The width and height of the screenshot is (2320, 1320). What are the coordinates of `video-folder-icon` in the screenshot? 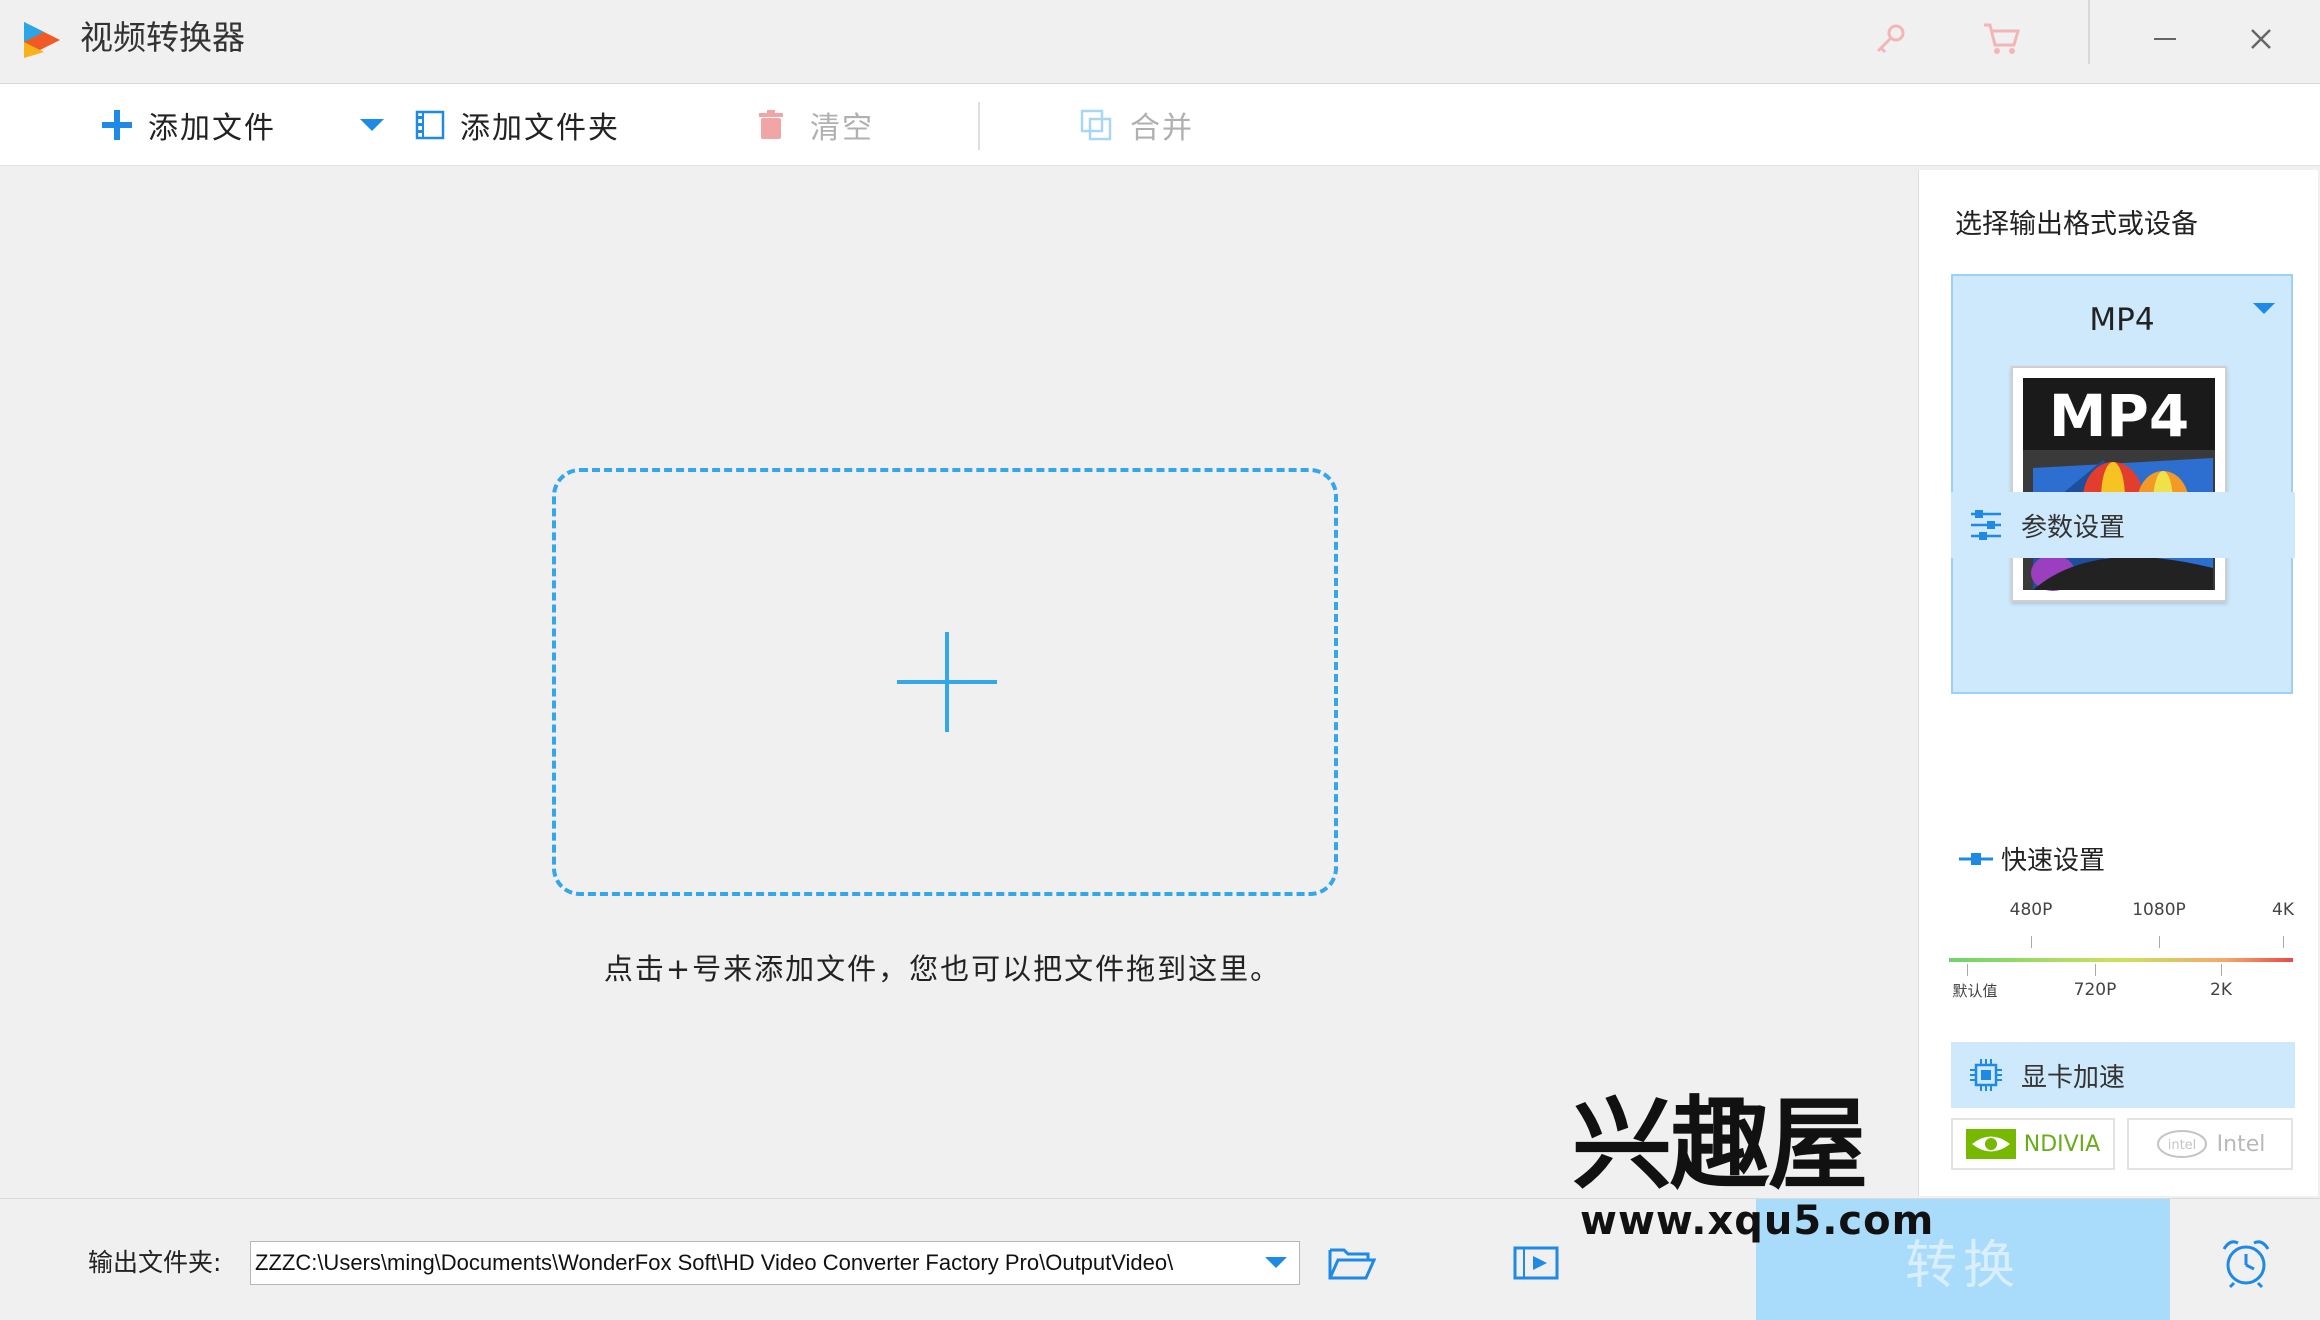 It's located at (1536, 1263).